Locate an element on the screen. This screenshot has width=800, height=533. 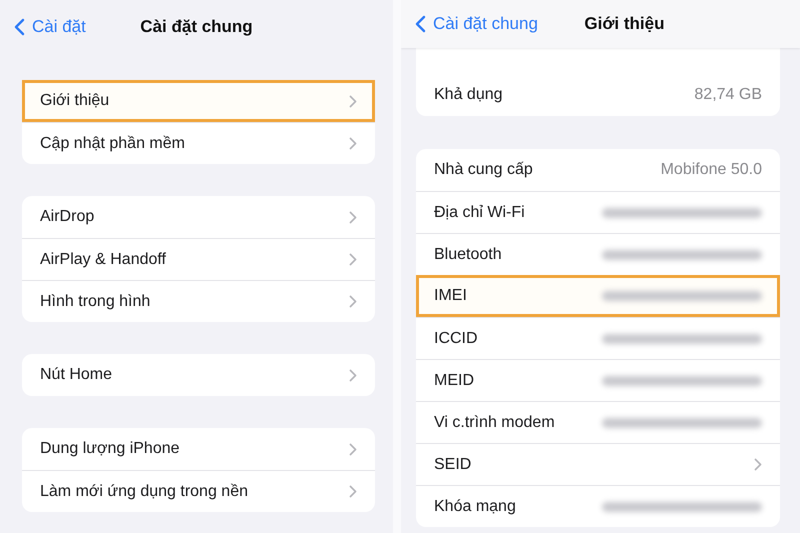
info-row: Vi c.trình modem is located at coordinates (598, 422).